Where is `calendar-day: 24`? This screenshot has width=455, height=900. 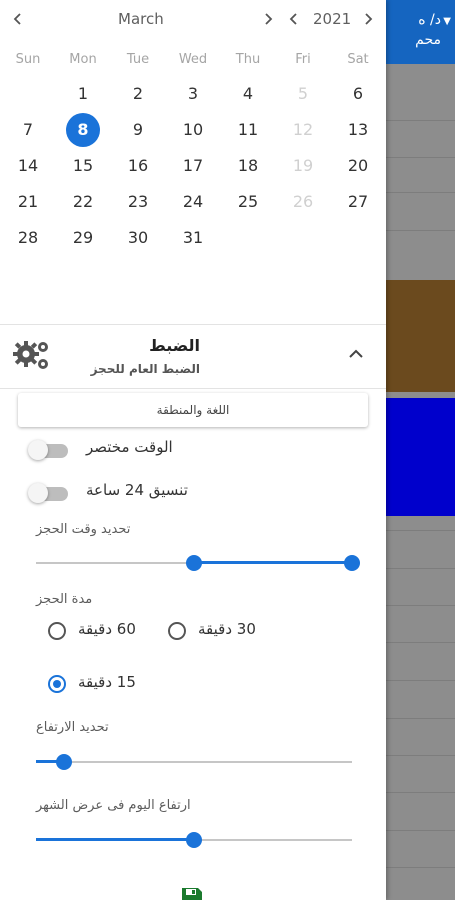
calendar-day: 24 is located at coordinates (193, 202).